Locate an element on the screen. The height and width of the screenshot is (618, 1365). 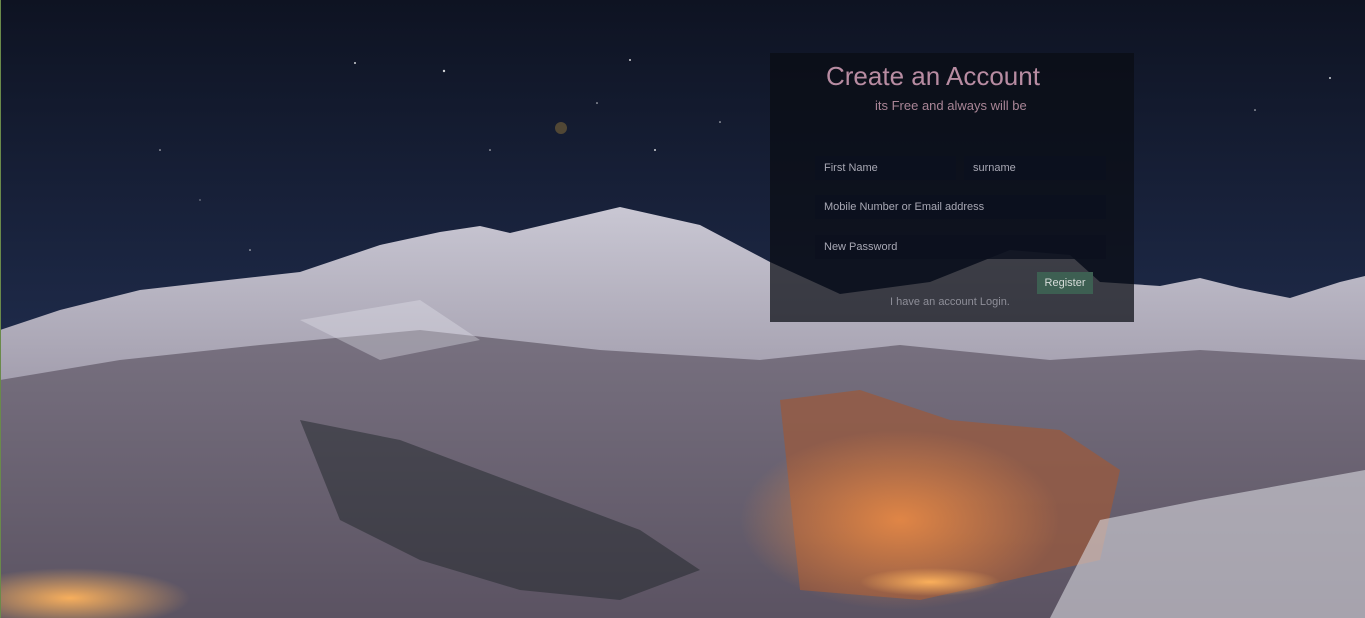
register-button: Register is located at coordinates (1065, 283).